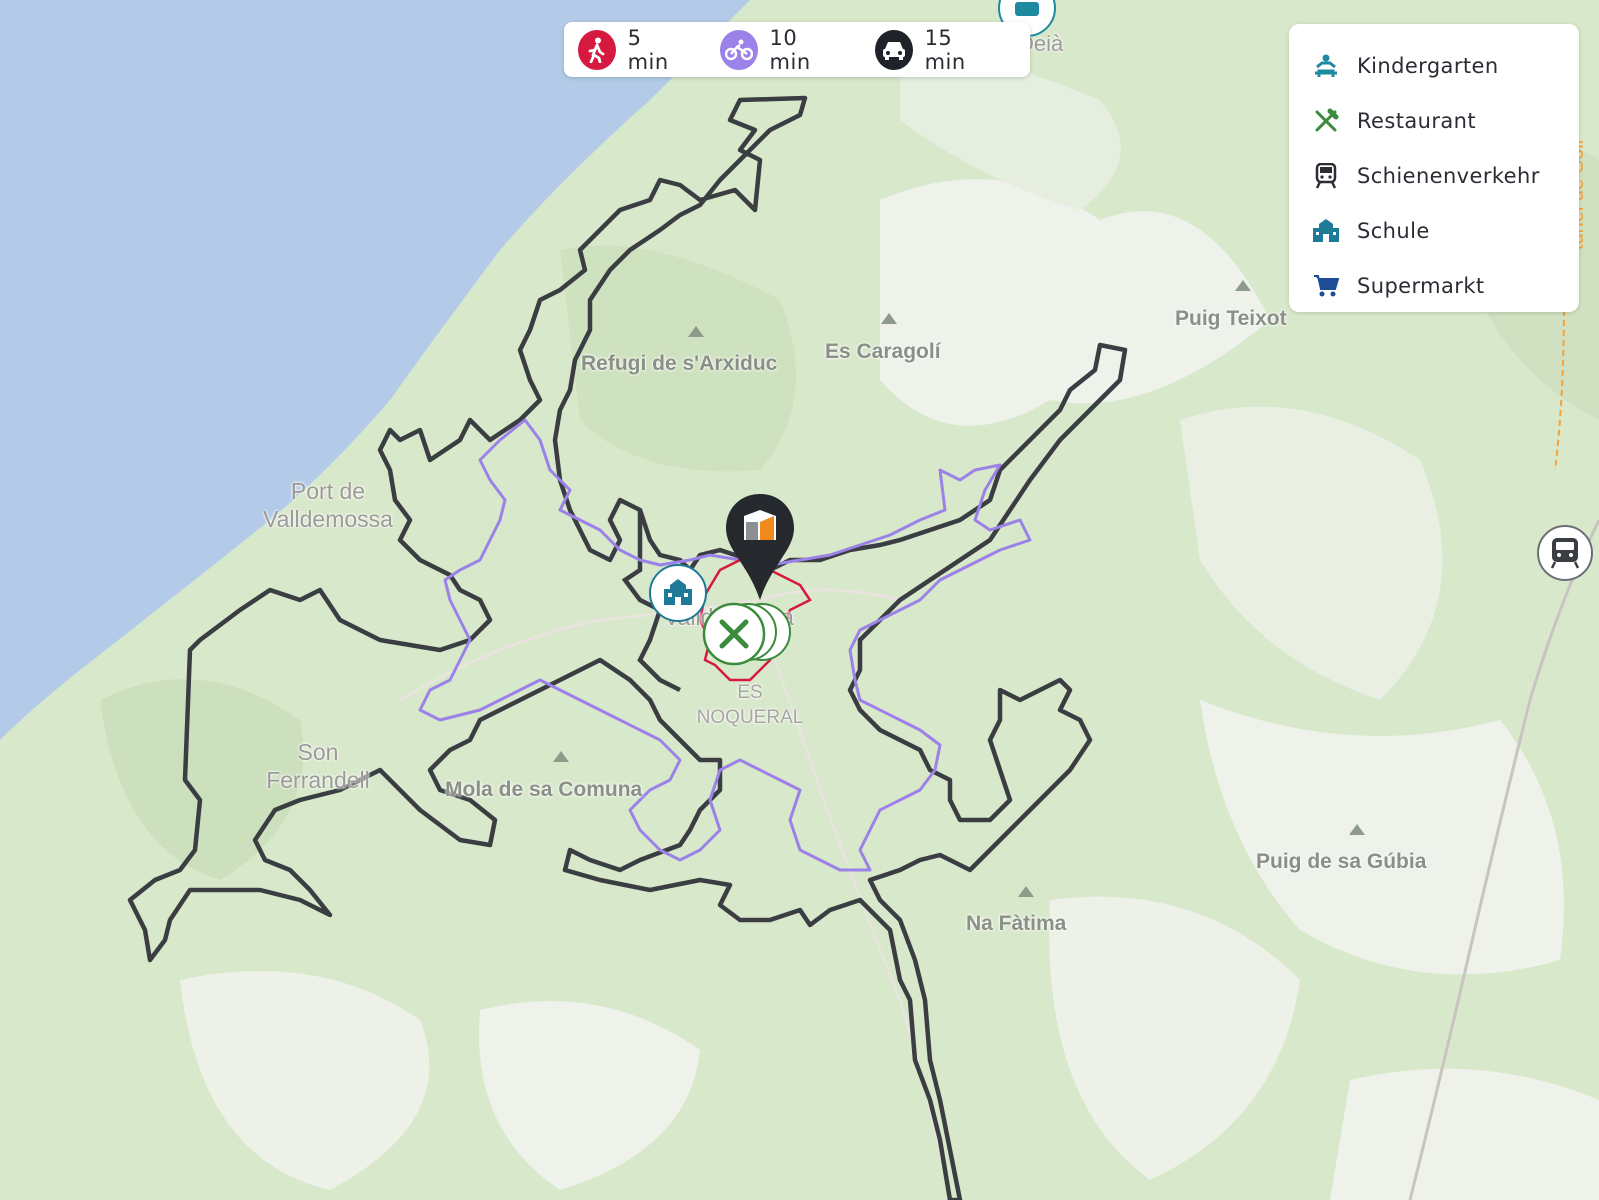  I want to click on mode-car-label: 15 min, so click(945, 49).